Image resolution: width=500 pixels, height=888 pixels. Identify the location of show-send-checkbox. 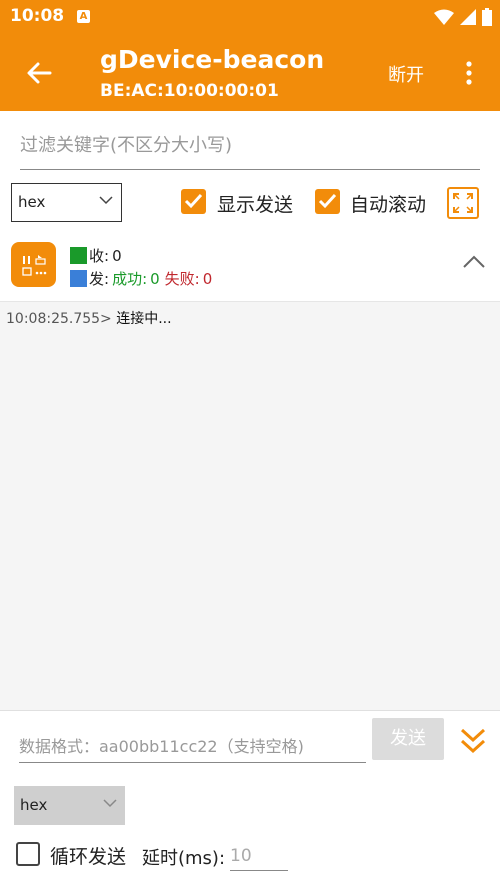
(193, 201).